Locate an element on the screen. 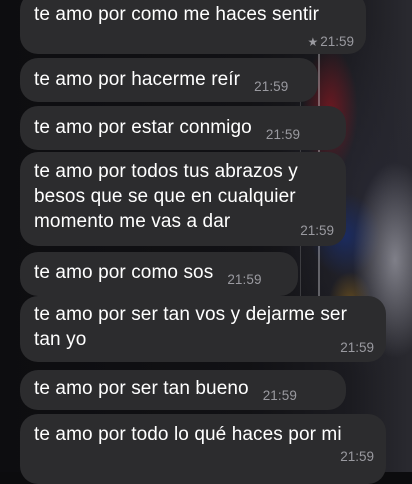 This screenshot has width=412, height=484. message-text-content: te amo por hacerme reír is located at coordinates (137, 79).